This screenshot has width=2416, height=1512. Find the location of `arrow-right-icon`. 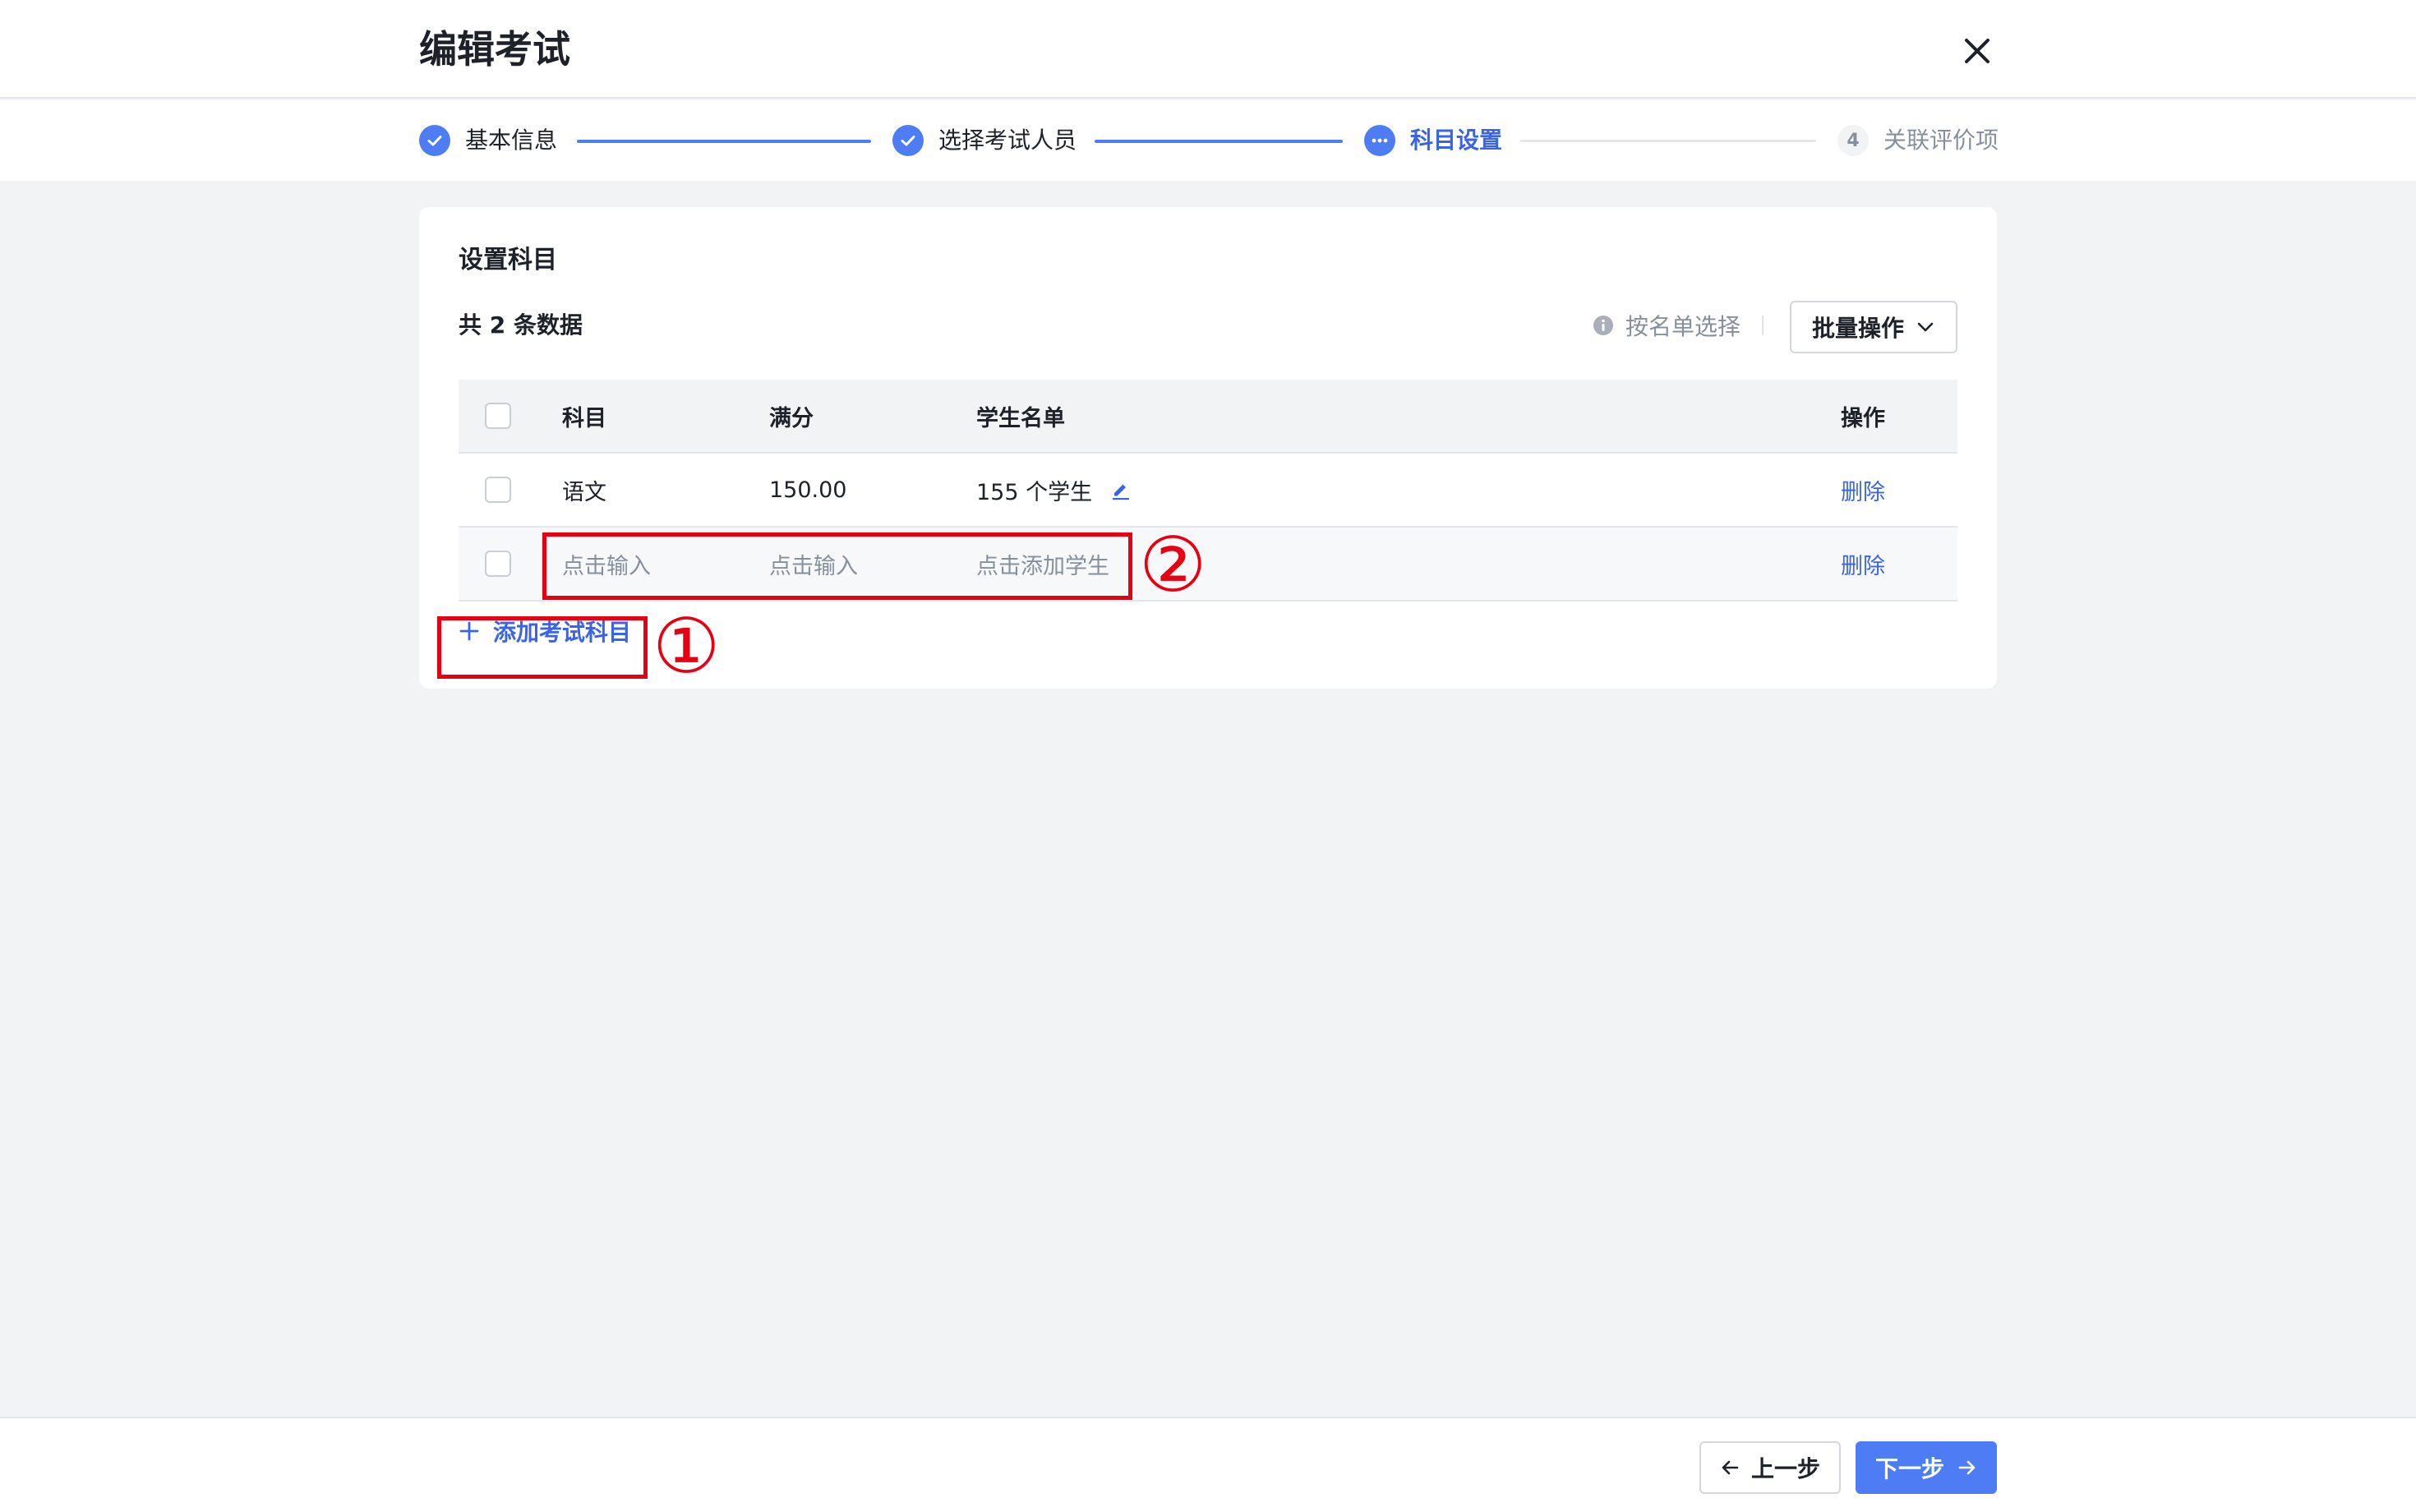

arrow-right-icon is located at coordinates (1967, 1467).